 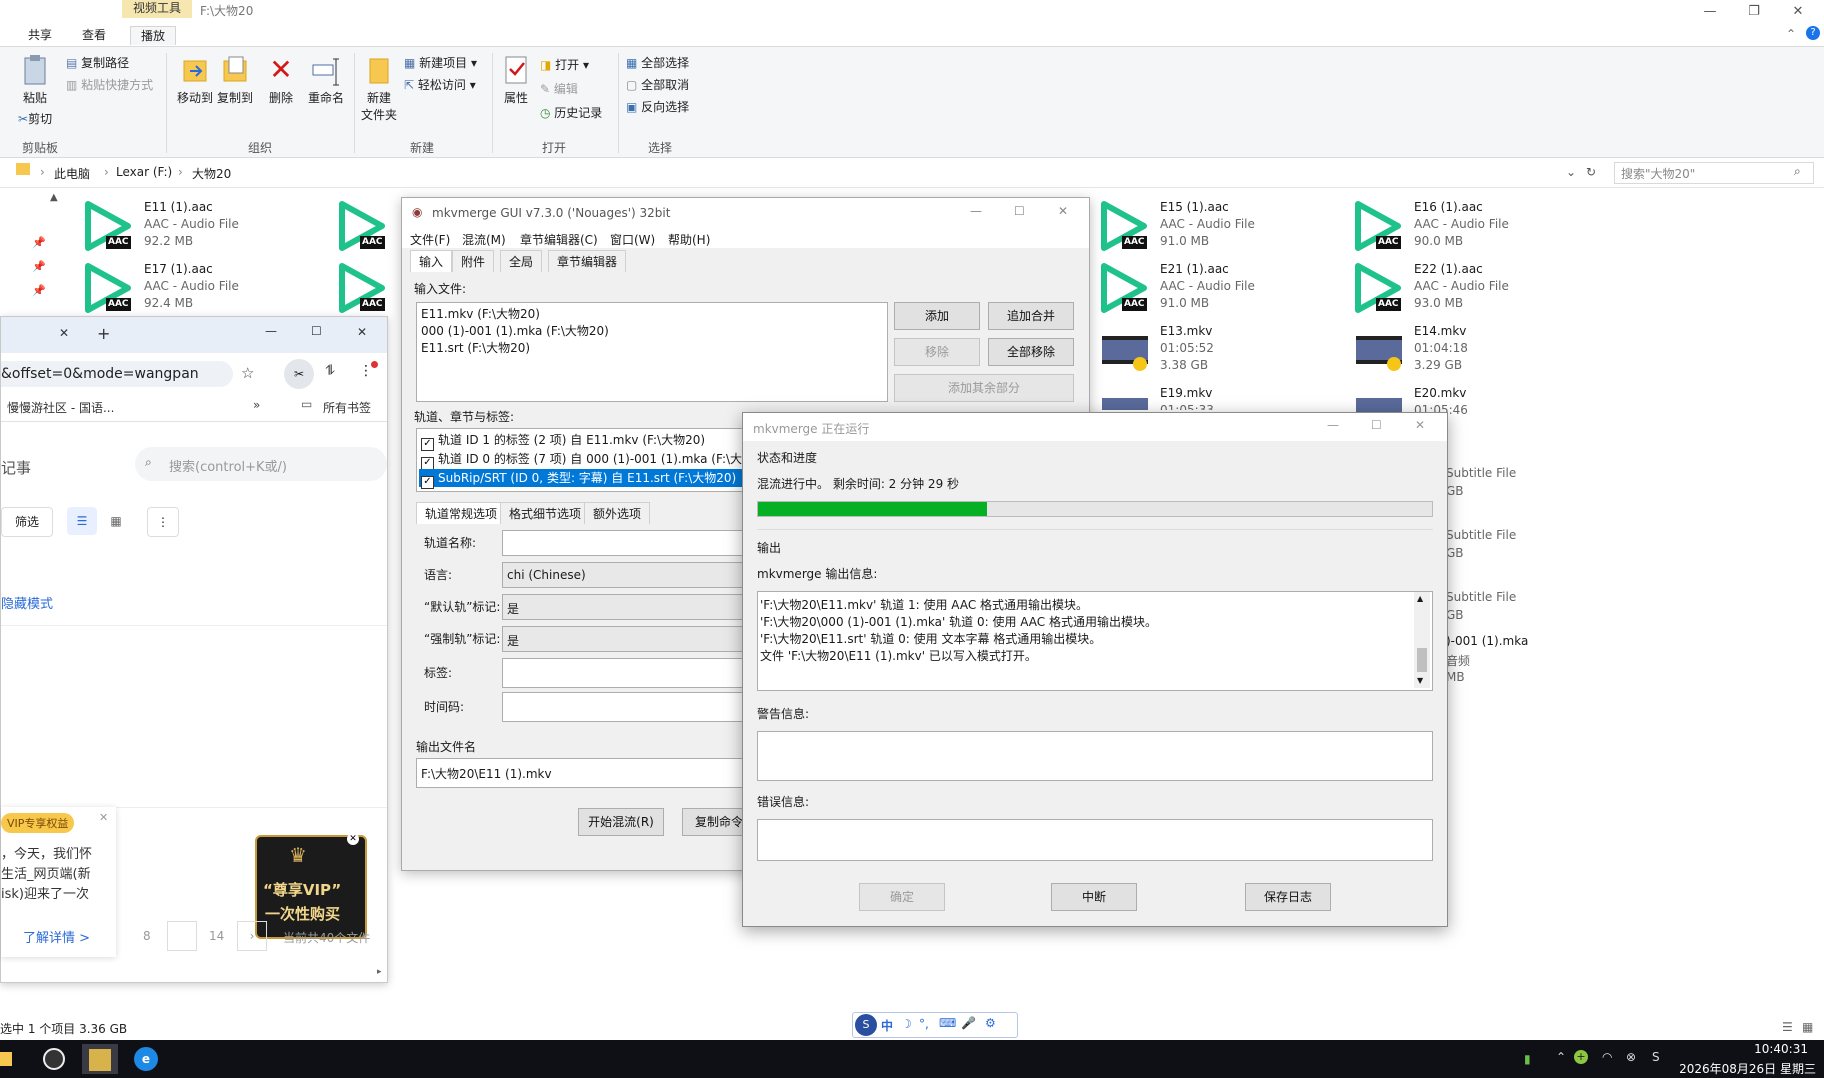 I want to click on close-tab-icon: ✕, so click(x=64, y=333).